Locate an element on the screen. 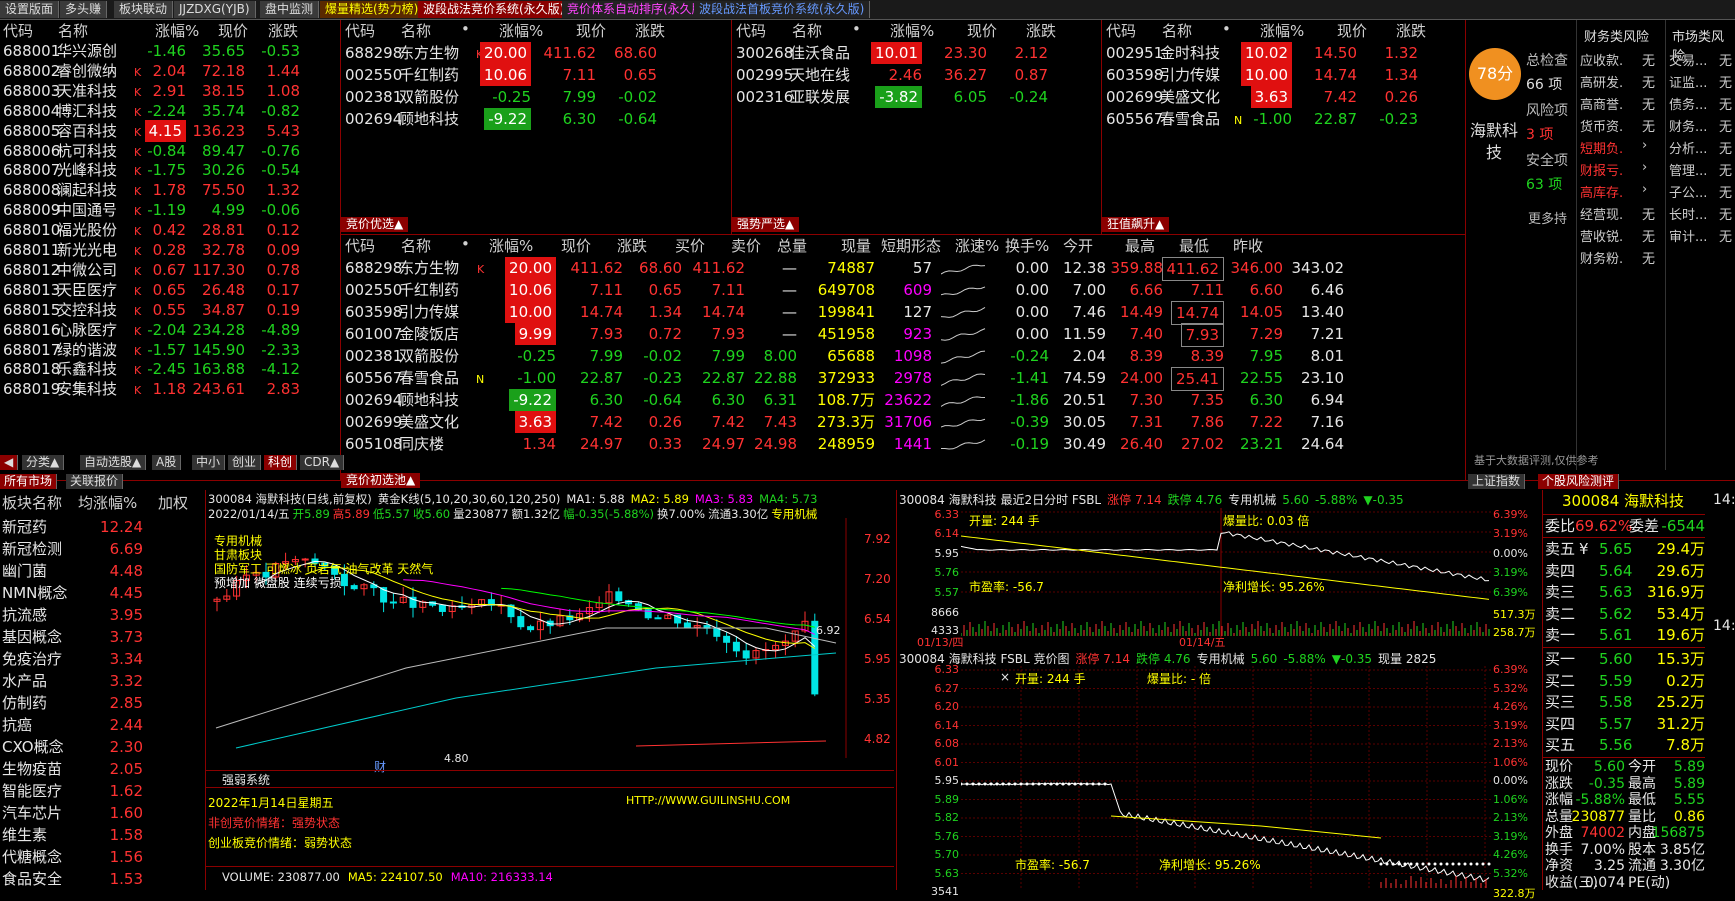 Image resolution: width=1735 pixels, height=901 pixels. risk-item: 高库存. › is located at coordinates (1620, 193).